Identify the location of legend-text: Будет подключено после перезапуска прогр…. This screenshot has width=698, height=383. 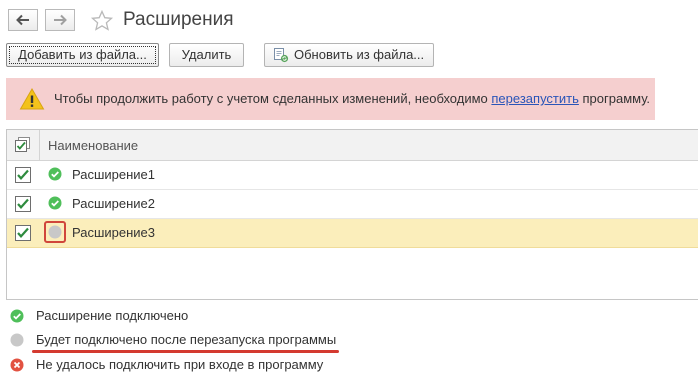
(186, 339).